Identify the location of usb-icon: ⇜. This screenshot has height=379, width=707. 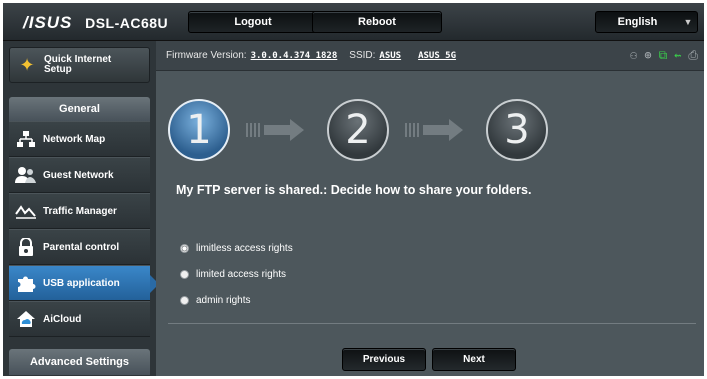
(677, 55).